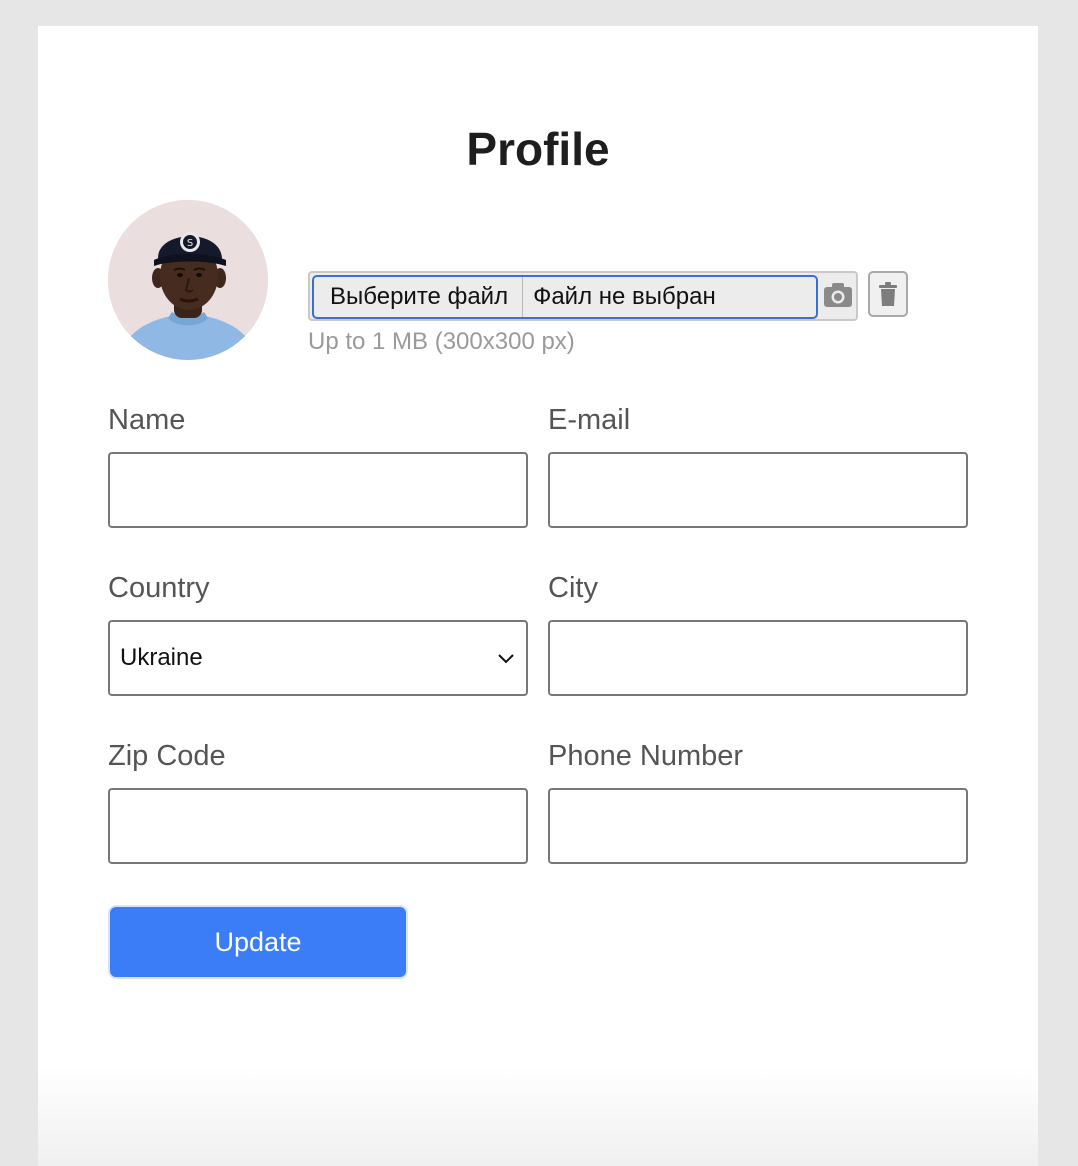 The image size is (1078, 1166). Describe the element at coordinates (159, 588) in the screenshot. I see `country-label: Country` at that location.